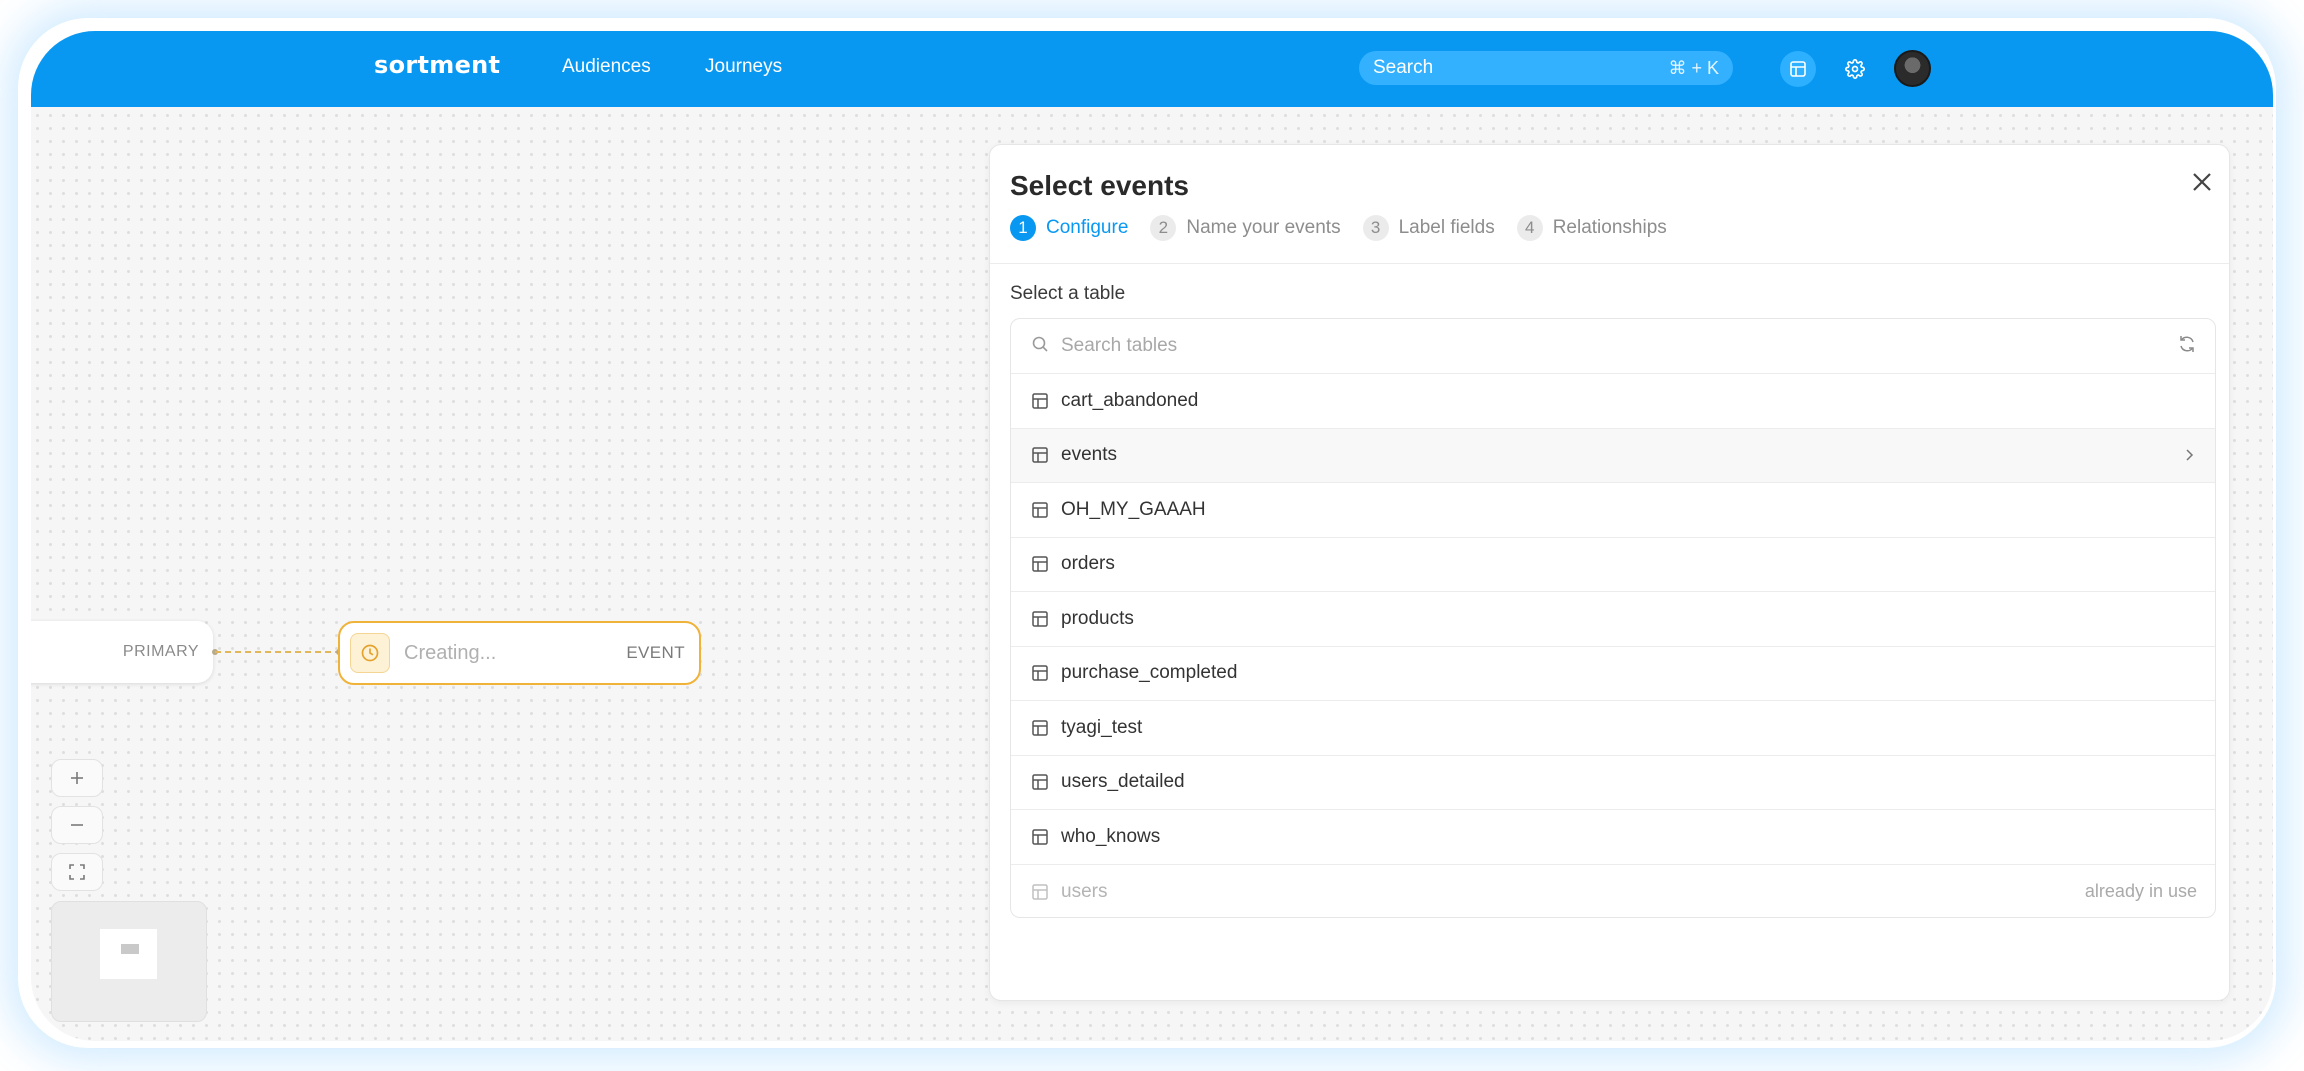 The width and height of the screenshot is (2304, 1071). I want to click on step-label: Configure, so click(1087, 227).